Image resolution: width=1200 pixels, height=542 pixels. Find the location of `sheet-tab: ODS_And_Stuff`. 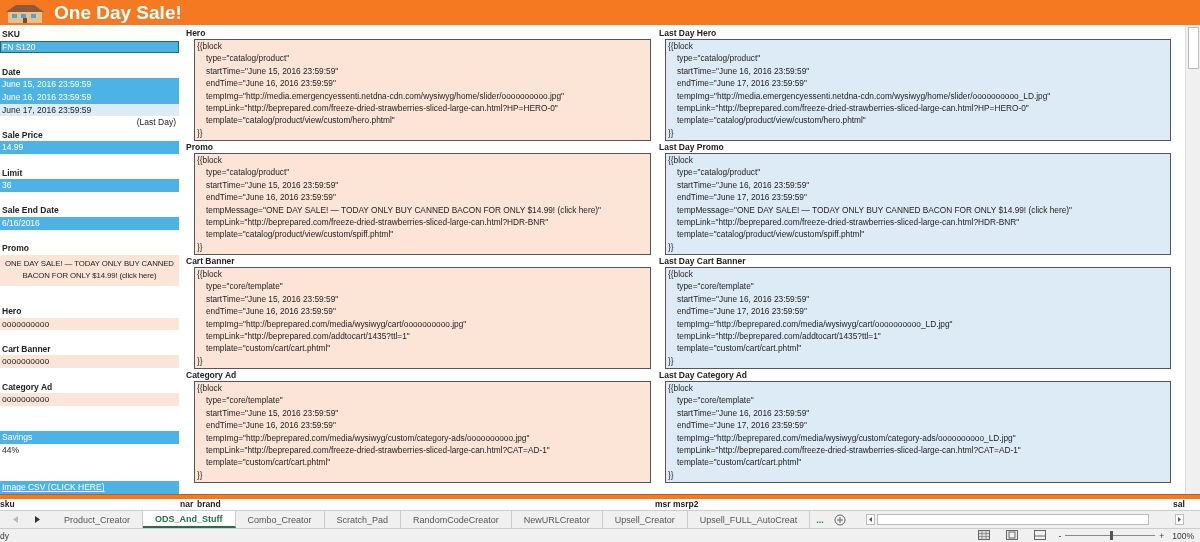

sheet-tab: ODS_And_Stuff is located at coordinates (189, 519).